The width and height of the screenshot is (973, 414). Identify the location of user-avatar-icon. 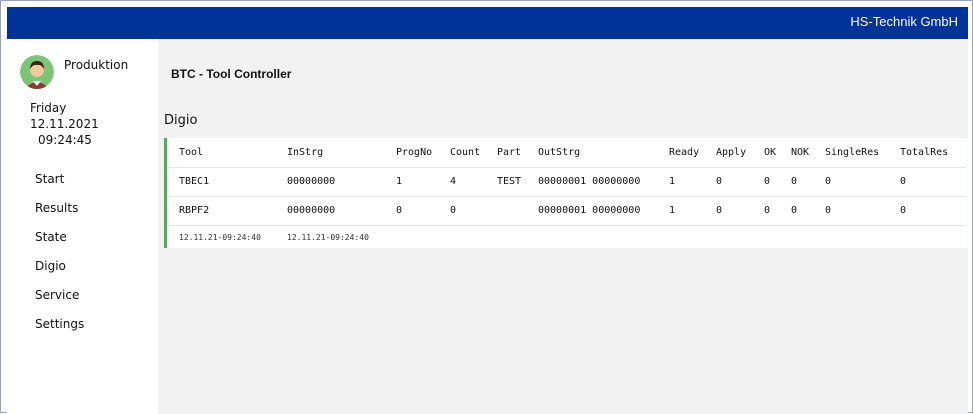
(37, 72).